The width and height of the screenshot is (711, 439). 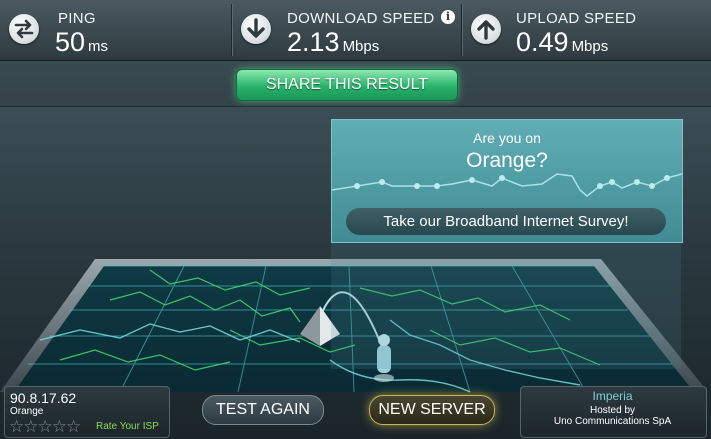 What do you see at coordinates (448, 17) in the screenshot?
I see `info-icon: i` at bounding box center [448, 17].